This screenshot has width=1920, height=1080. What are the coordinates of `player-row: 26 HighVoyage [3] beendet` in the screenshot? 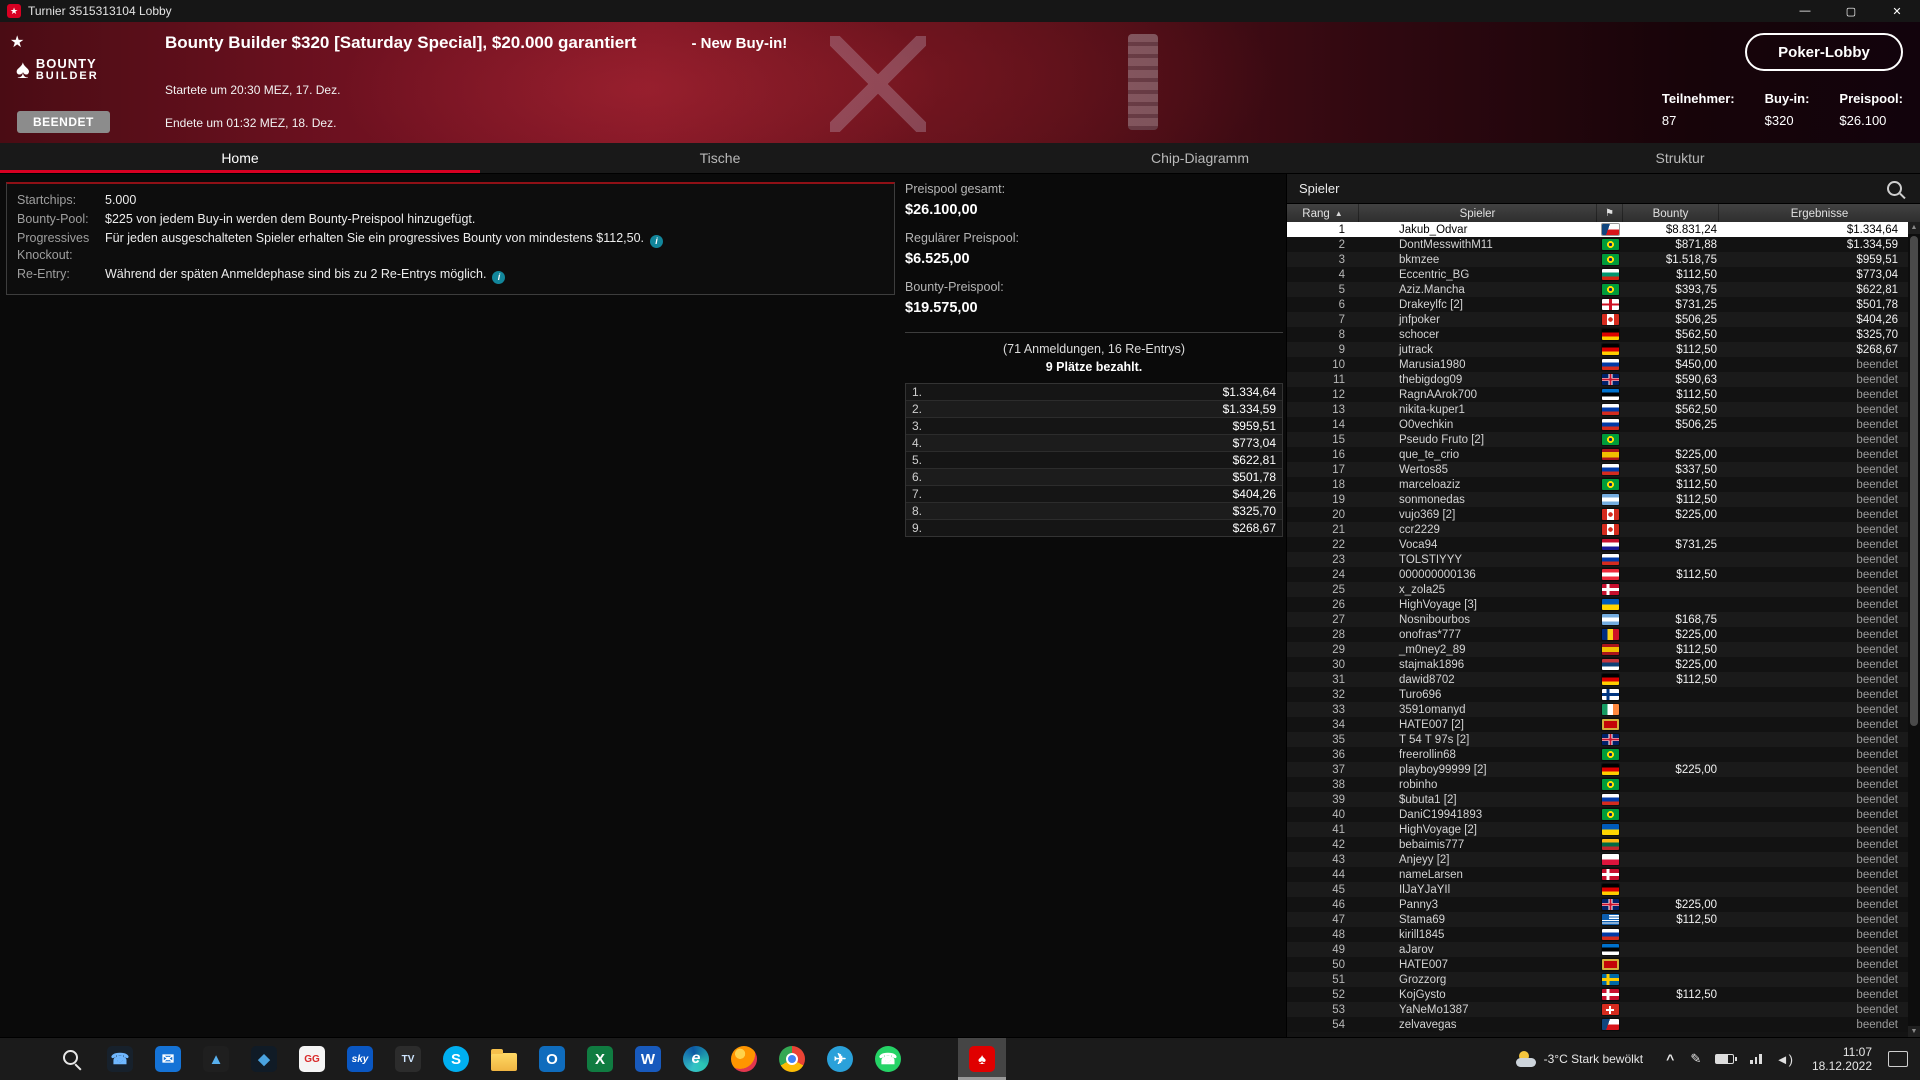 It's located at (1597, 604).